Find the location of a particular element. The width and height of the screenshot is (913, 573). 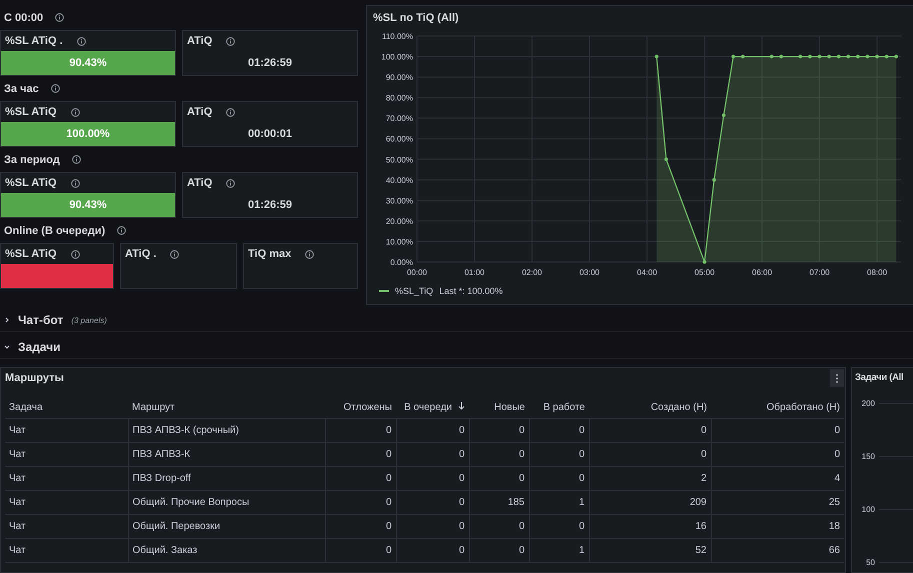

table-cell: 52 is located at coordinates (650, 550).